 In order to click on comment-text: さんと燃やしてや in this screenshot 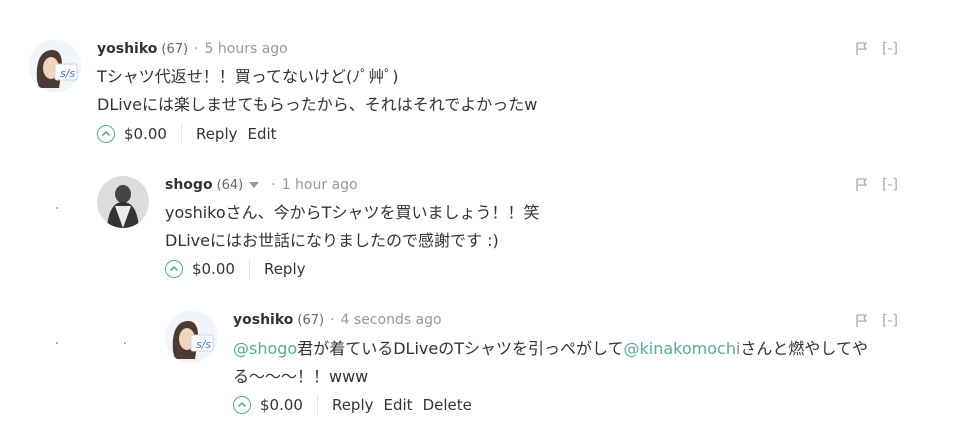, I will do `click(804, 348)`.